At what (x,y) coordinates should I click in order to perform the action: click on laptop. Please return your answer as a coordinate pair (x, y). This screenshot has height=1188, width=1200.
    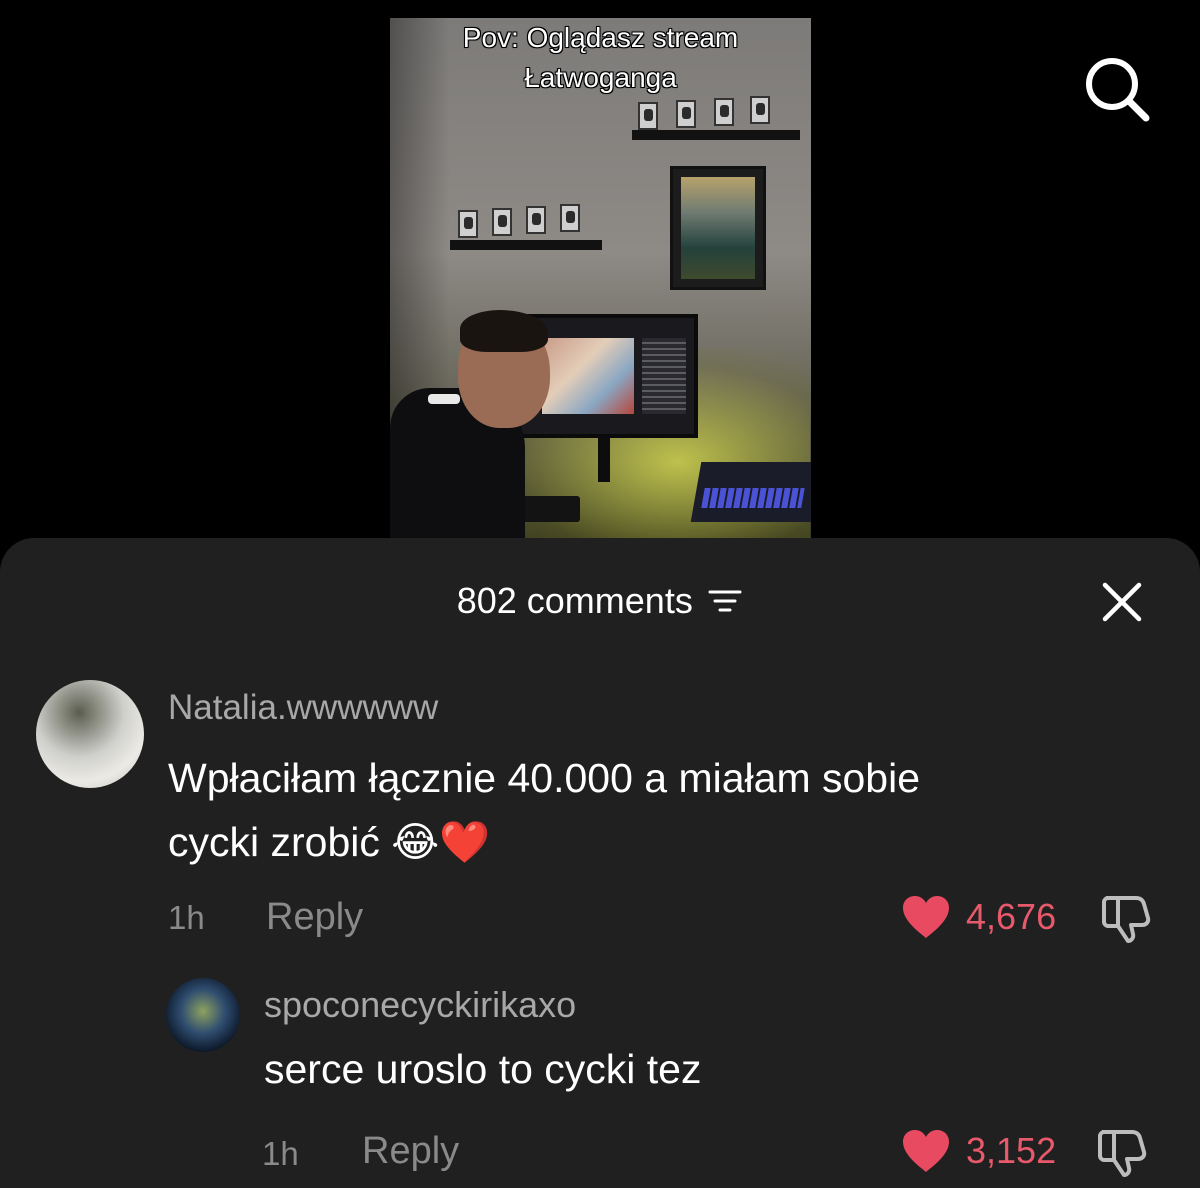
    Looking at the image, I should click on (750, 492).